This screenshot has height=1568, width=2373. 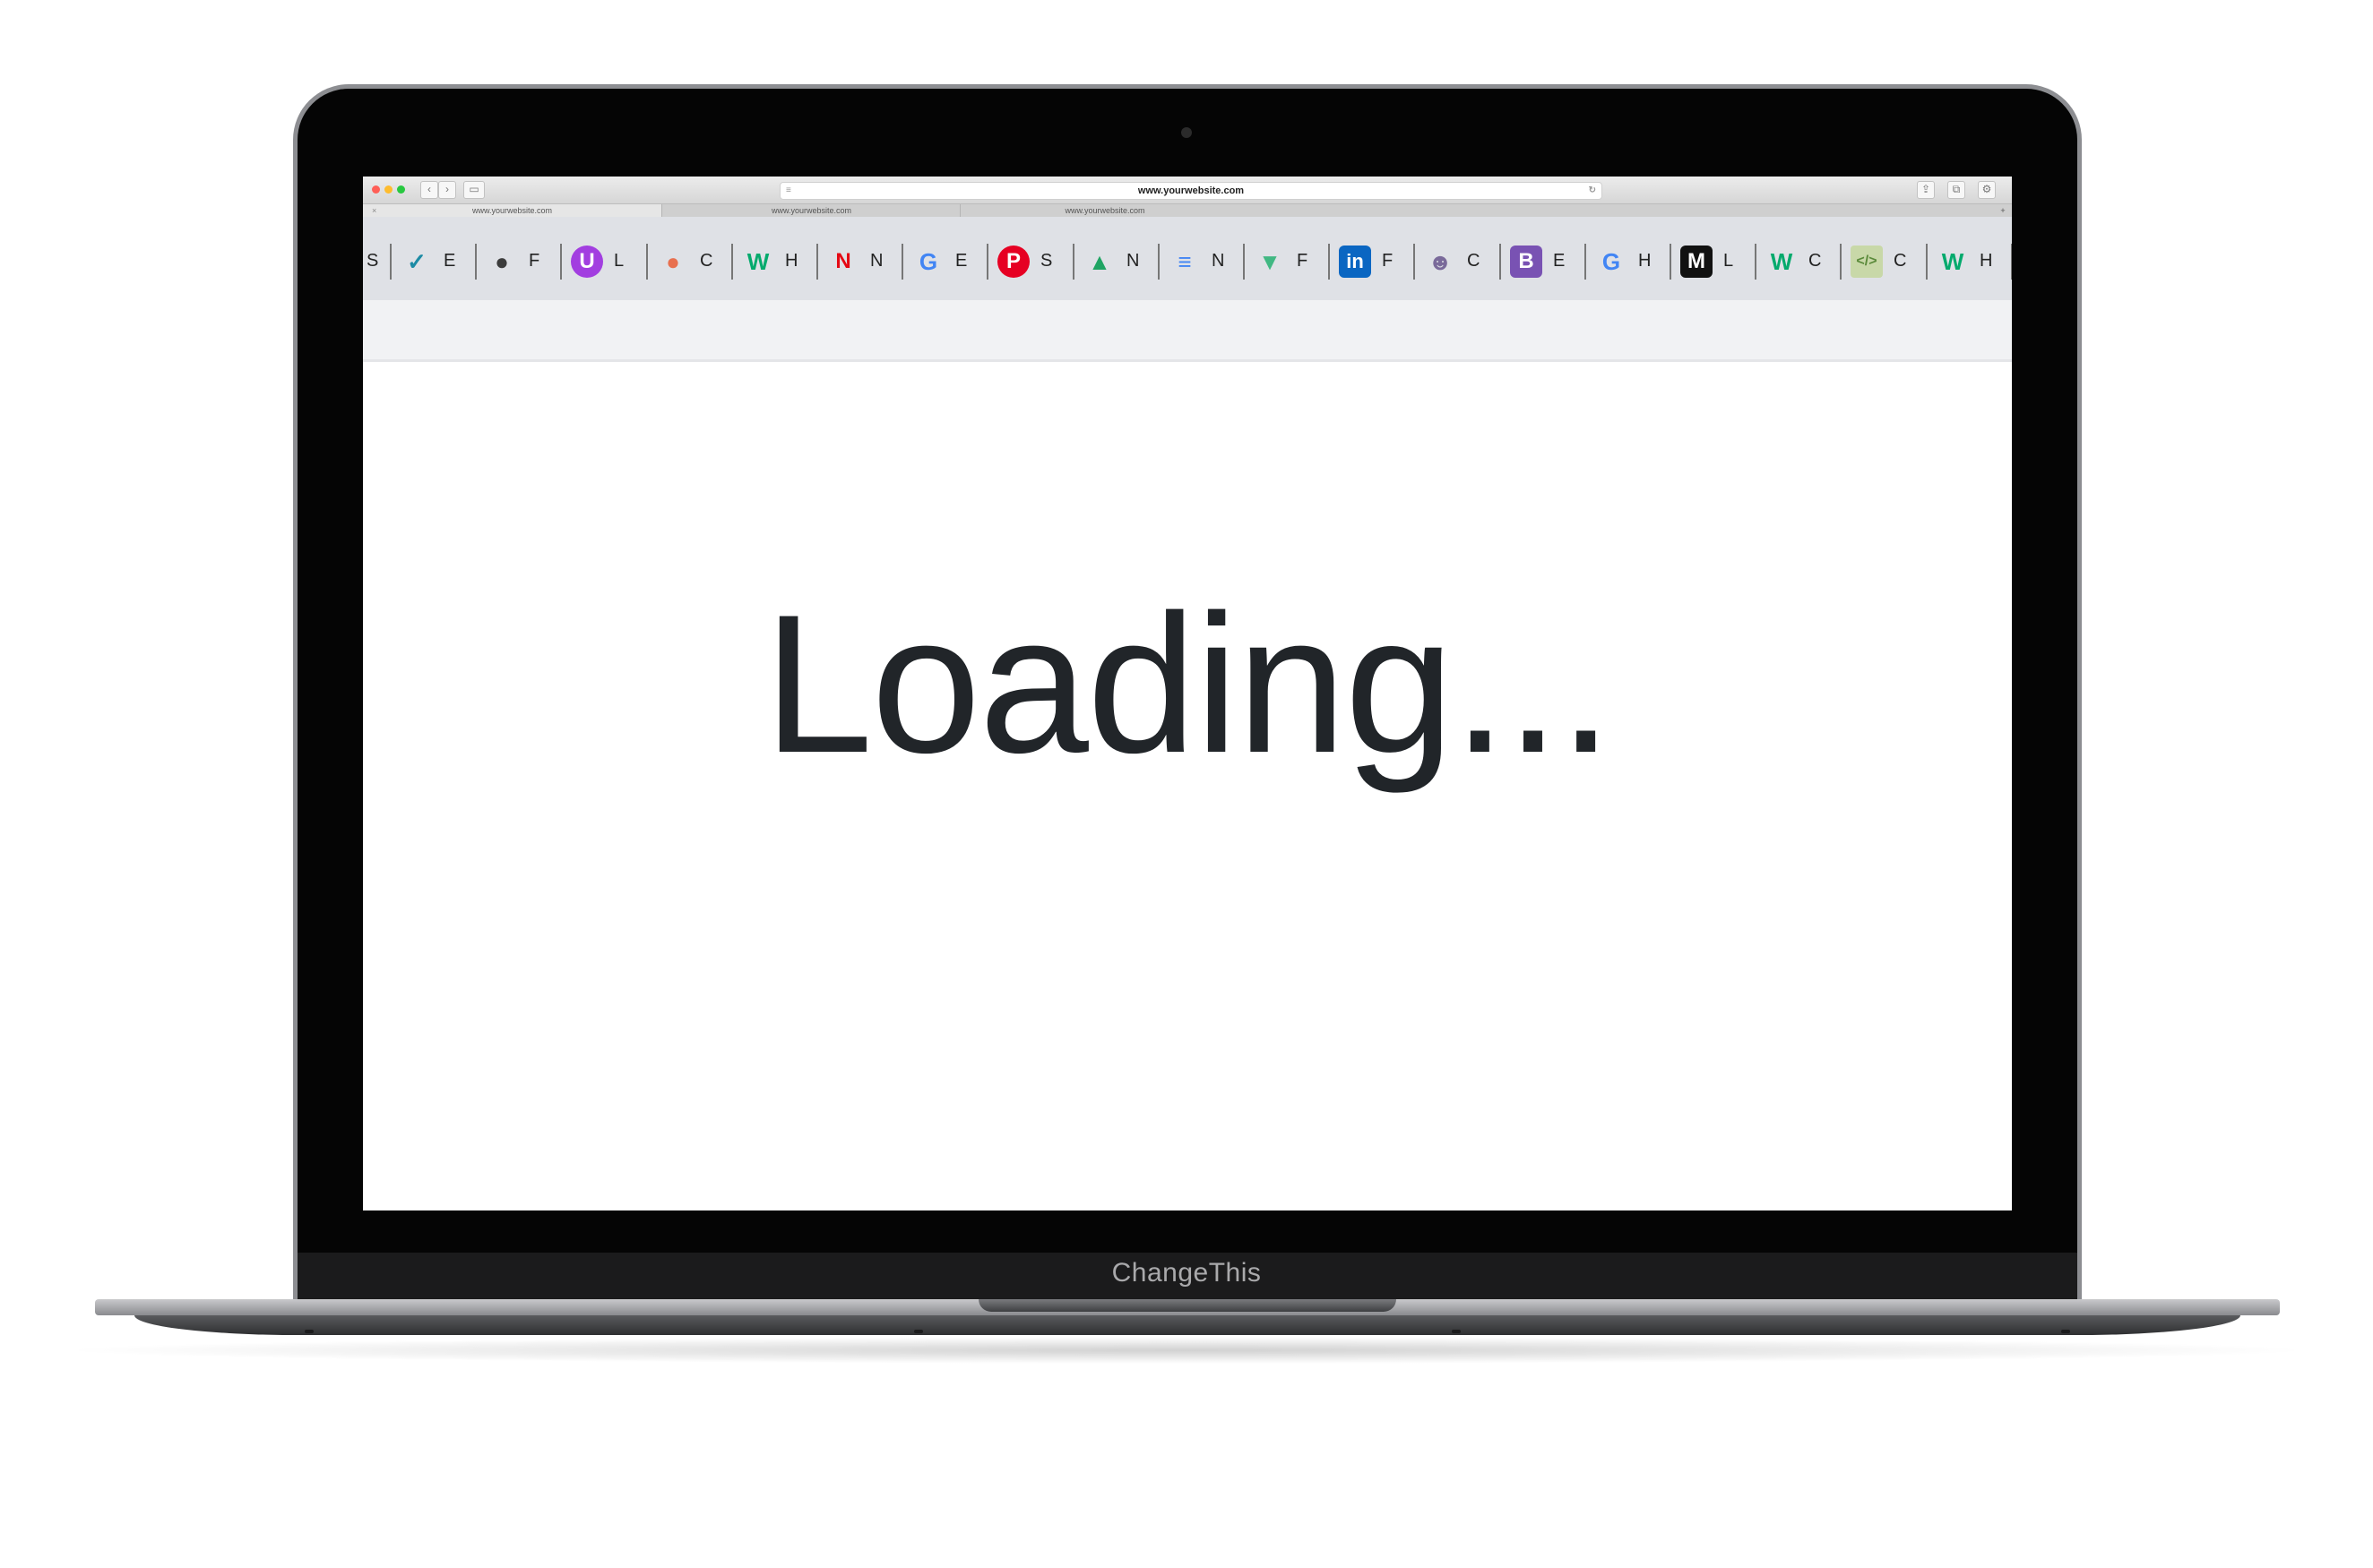 I want to click on extensions-icon: ⚙, so click(x=1987, y=190).